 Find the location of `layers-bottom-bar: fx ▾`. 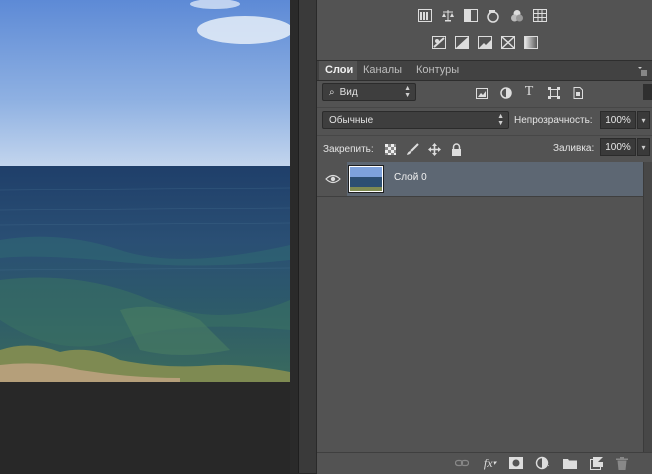

layers-bottom-bar: fx ▾ is located at coordinates (484, 463).